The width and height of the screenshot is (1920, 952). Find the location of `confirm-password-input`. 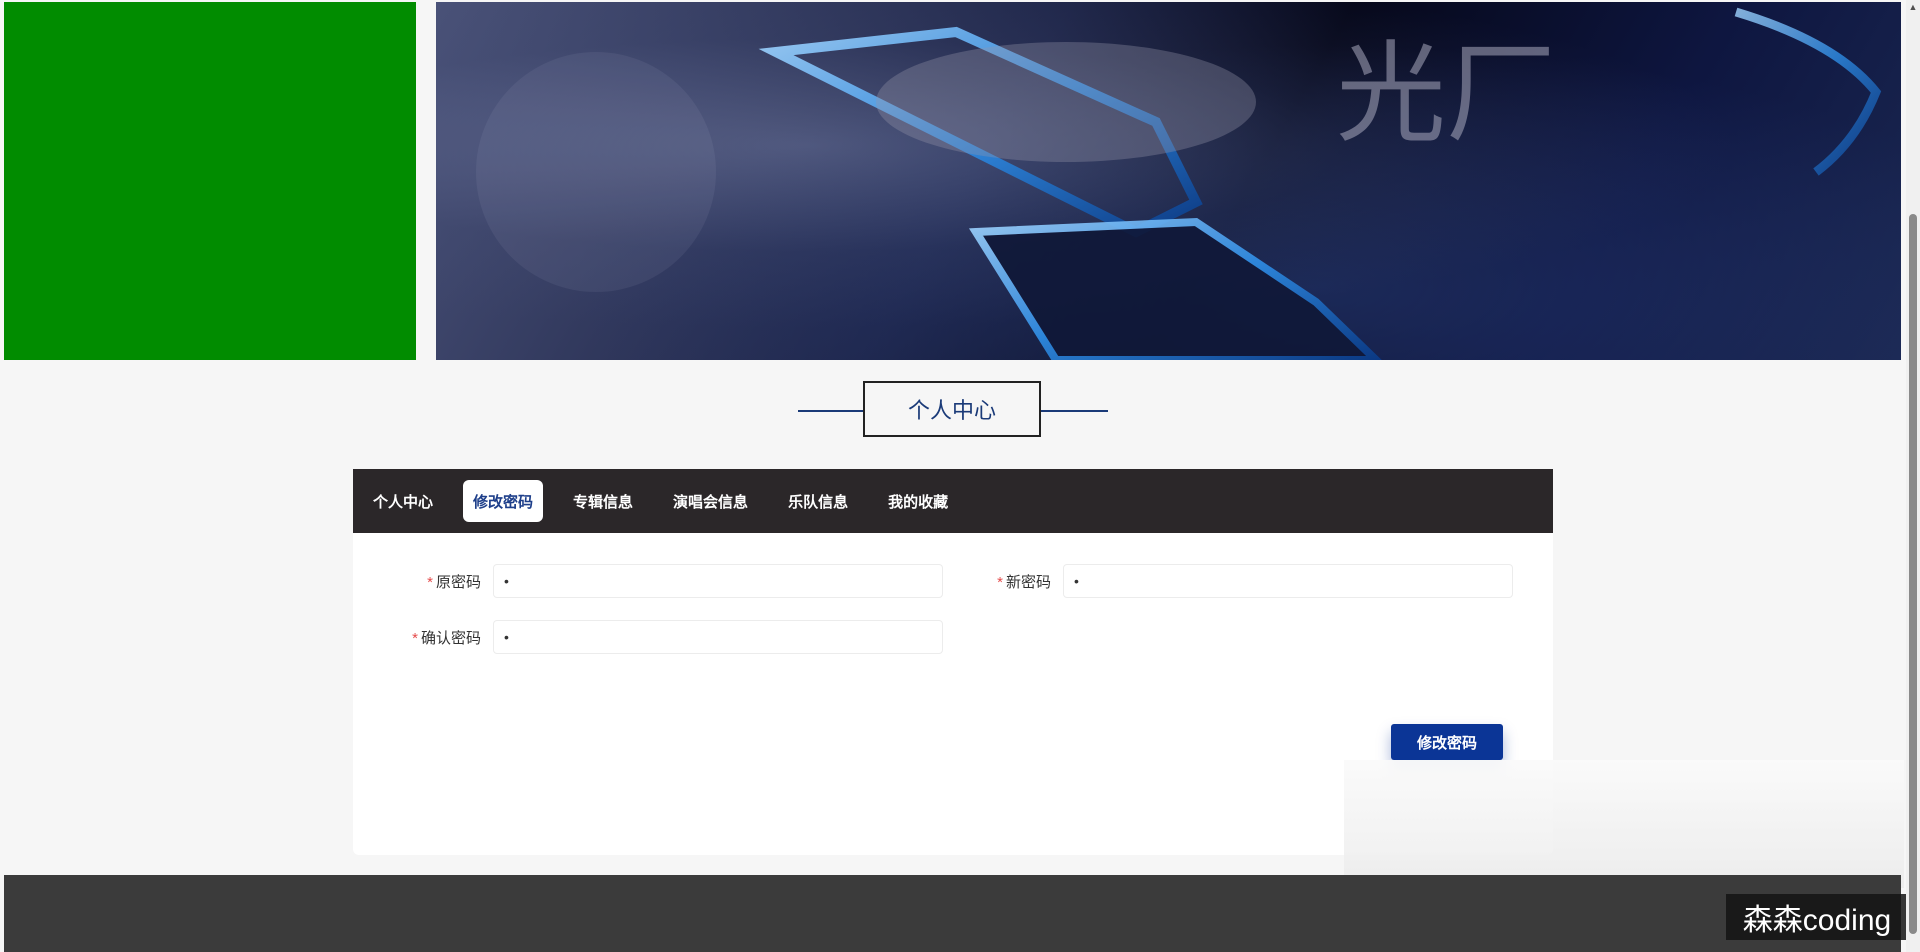

confirm-password-input is located at coordinates (718, 637).